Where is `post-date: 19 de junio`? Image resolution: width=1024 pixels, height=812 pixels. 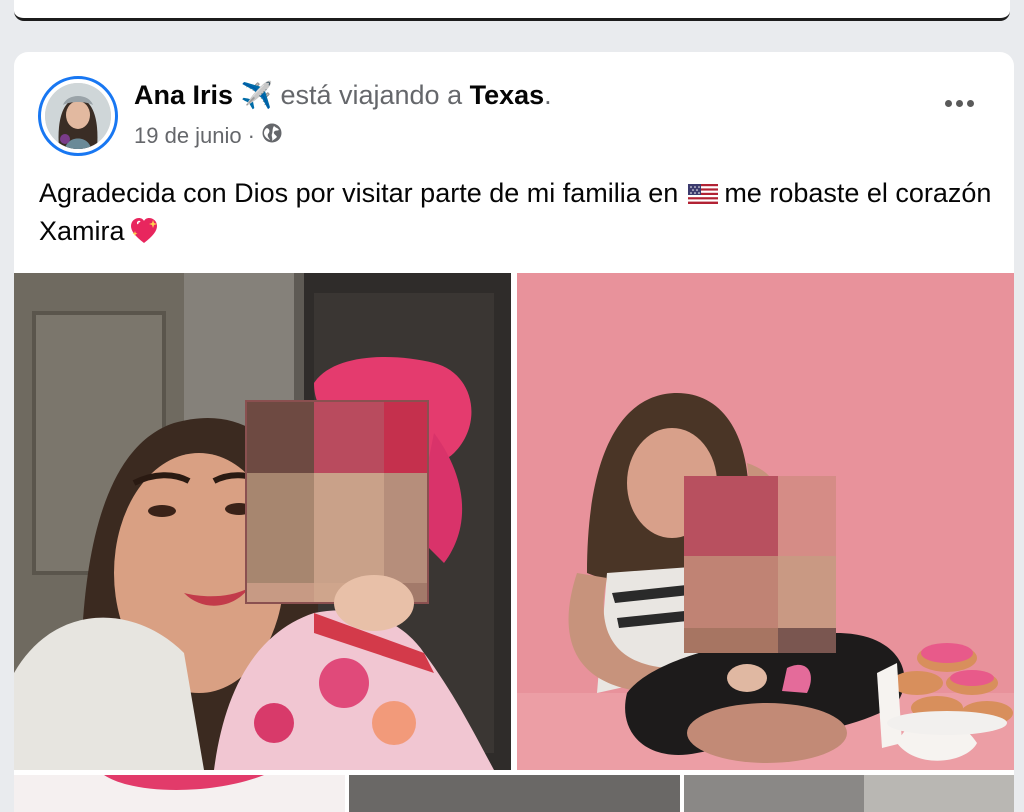 post-date: 19 de junio is located at coordinates (188, 136).